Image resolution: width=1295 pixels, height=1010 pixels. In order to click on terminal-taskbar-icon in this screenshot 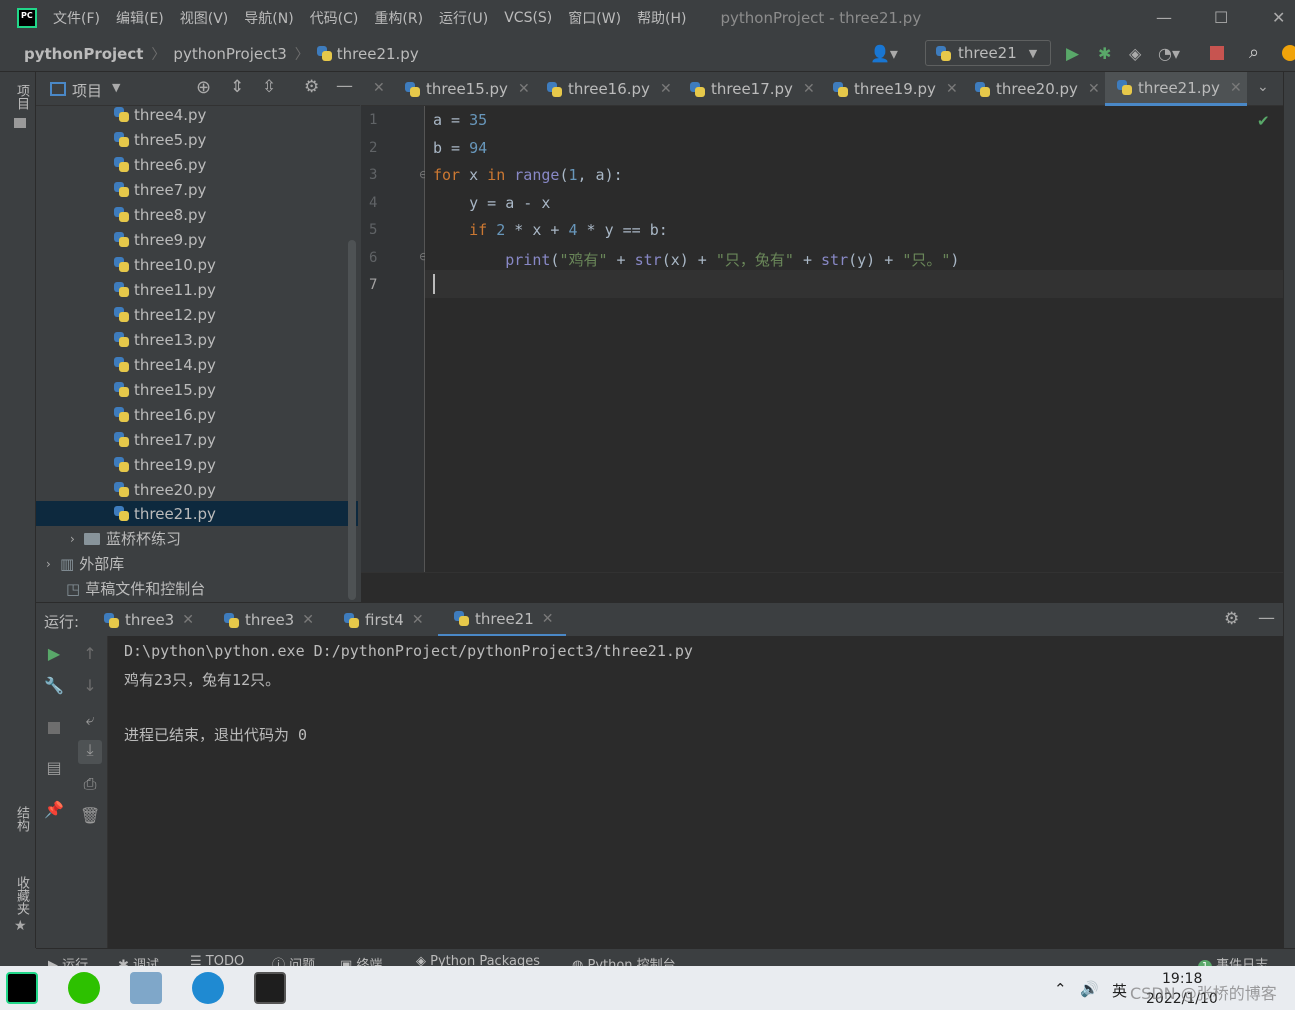, I will do `click(270, 988)`.